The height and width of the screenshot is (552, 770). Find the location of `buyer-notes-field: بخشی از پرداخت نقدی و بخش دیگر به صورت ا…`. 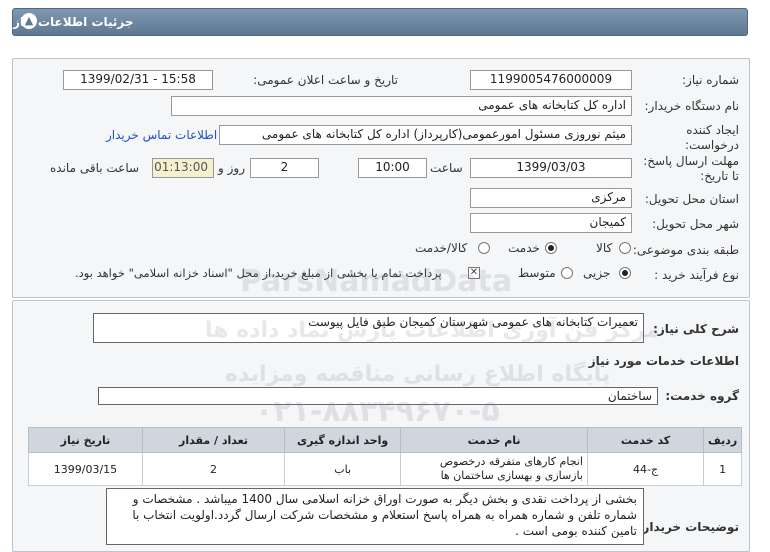

buyer-notes-field: بخشی از پرداخت نقدی و بخش دیگر به صورت ا… is located at coordinates (375, 516).